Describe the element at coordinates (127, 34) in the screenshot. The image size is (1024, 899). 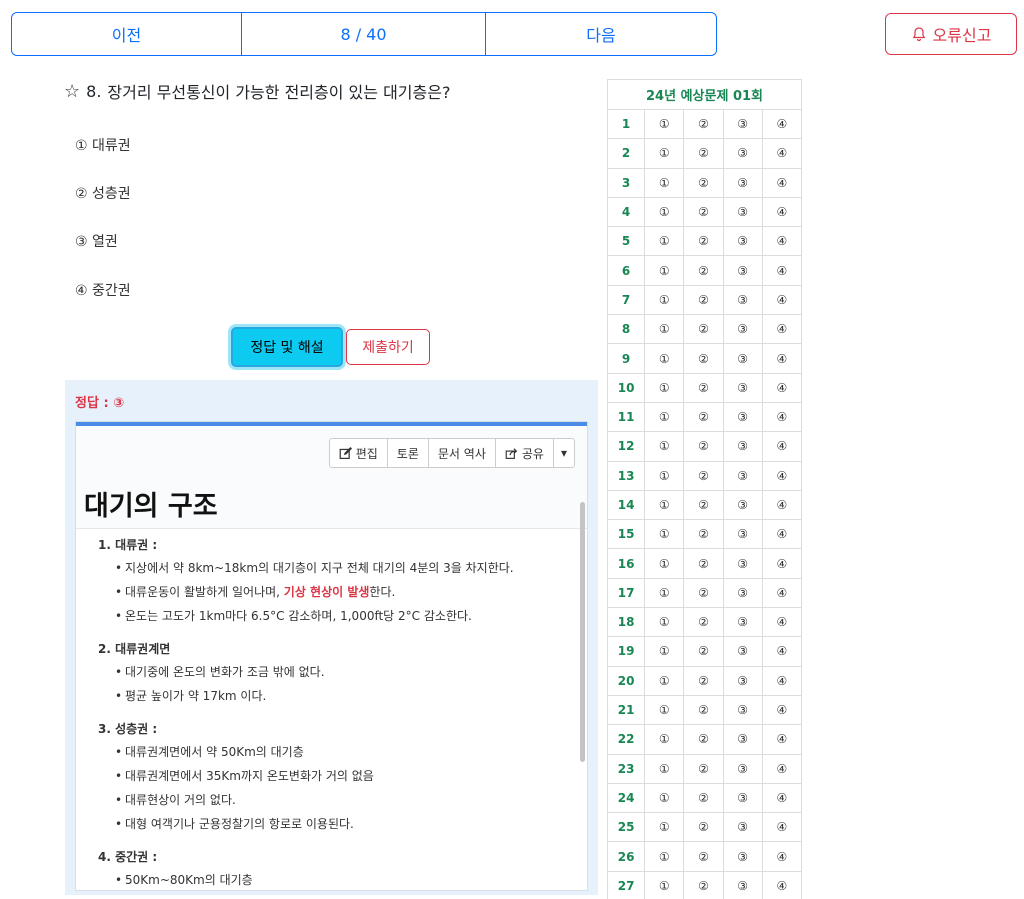
I see `prev-button: 이전` at that location.